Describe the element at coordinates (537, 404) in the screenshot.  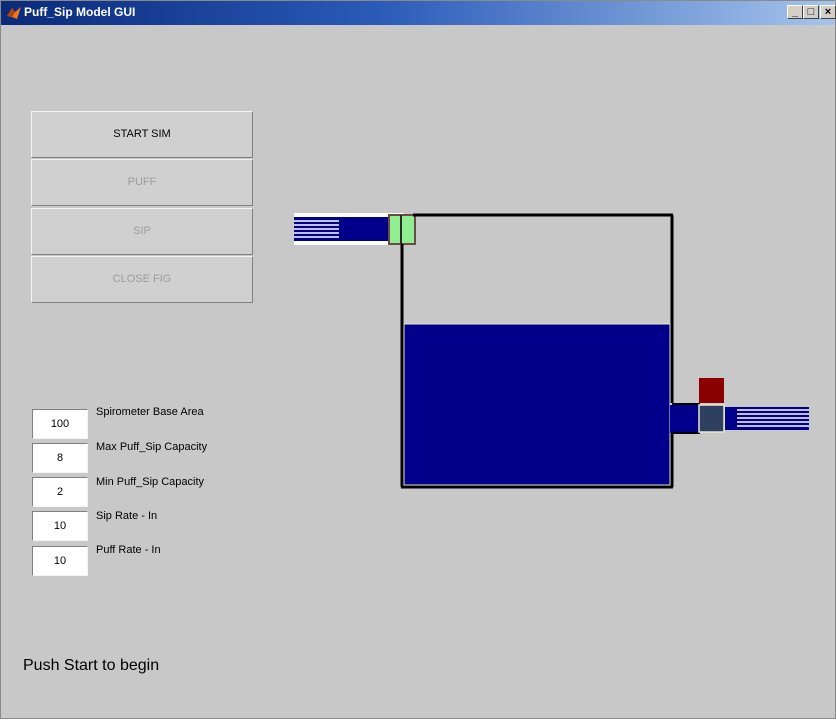
I see `chamber-fluid` at that location.